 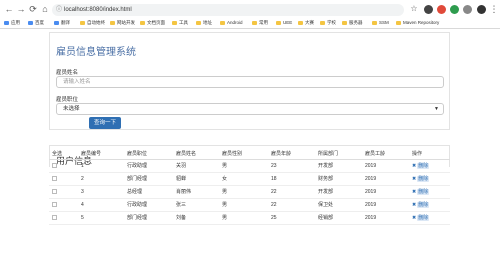 I want to click on address-bar: ⓘ localhost:8080/index.html, so click(x=228, y=10).